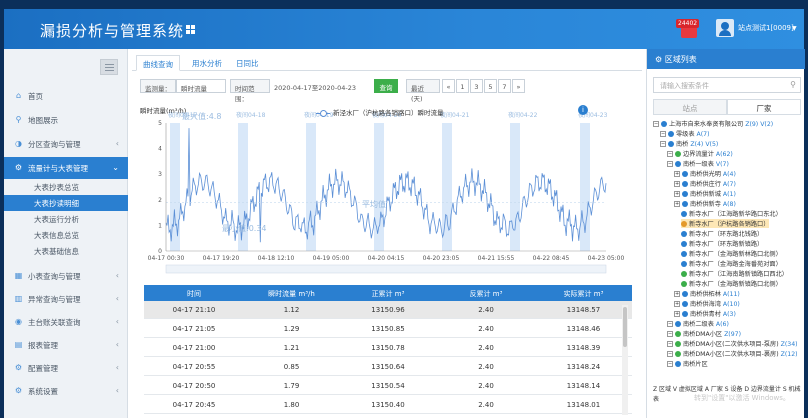 The height and width of the screenshot is (418, 808). What do you see at coordinates (731, 253) in the screenshot?
I see `tree-node: 新寺水厂（金海路新林路口北侧）` at bounding box center [731, 253].